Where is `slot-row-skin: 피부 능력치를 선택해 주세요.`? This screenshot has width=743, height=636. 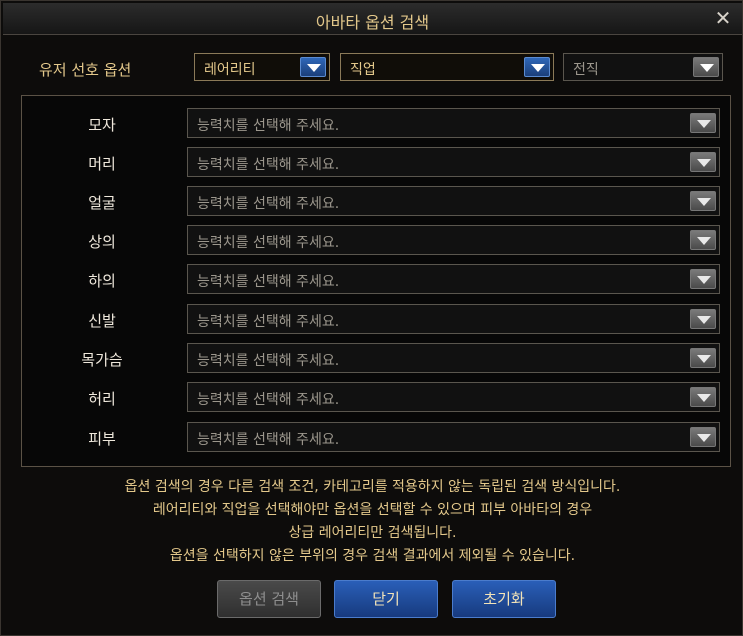
slot-row-skin: 피부 능력치를 선택해 주세요. is located at coordinates (376, 437).